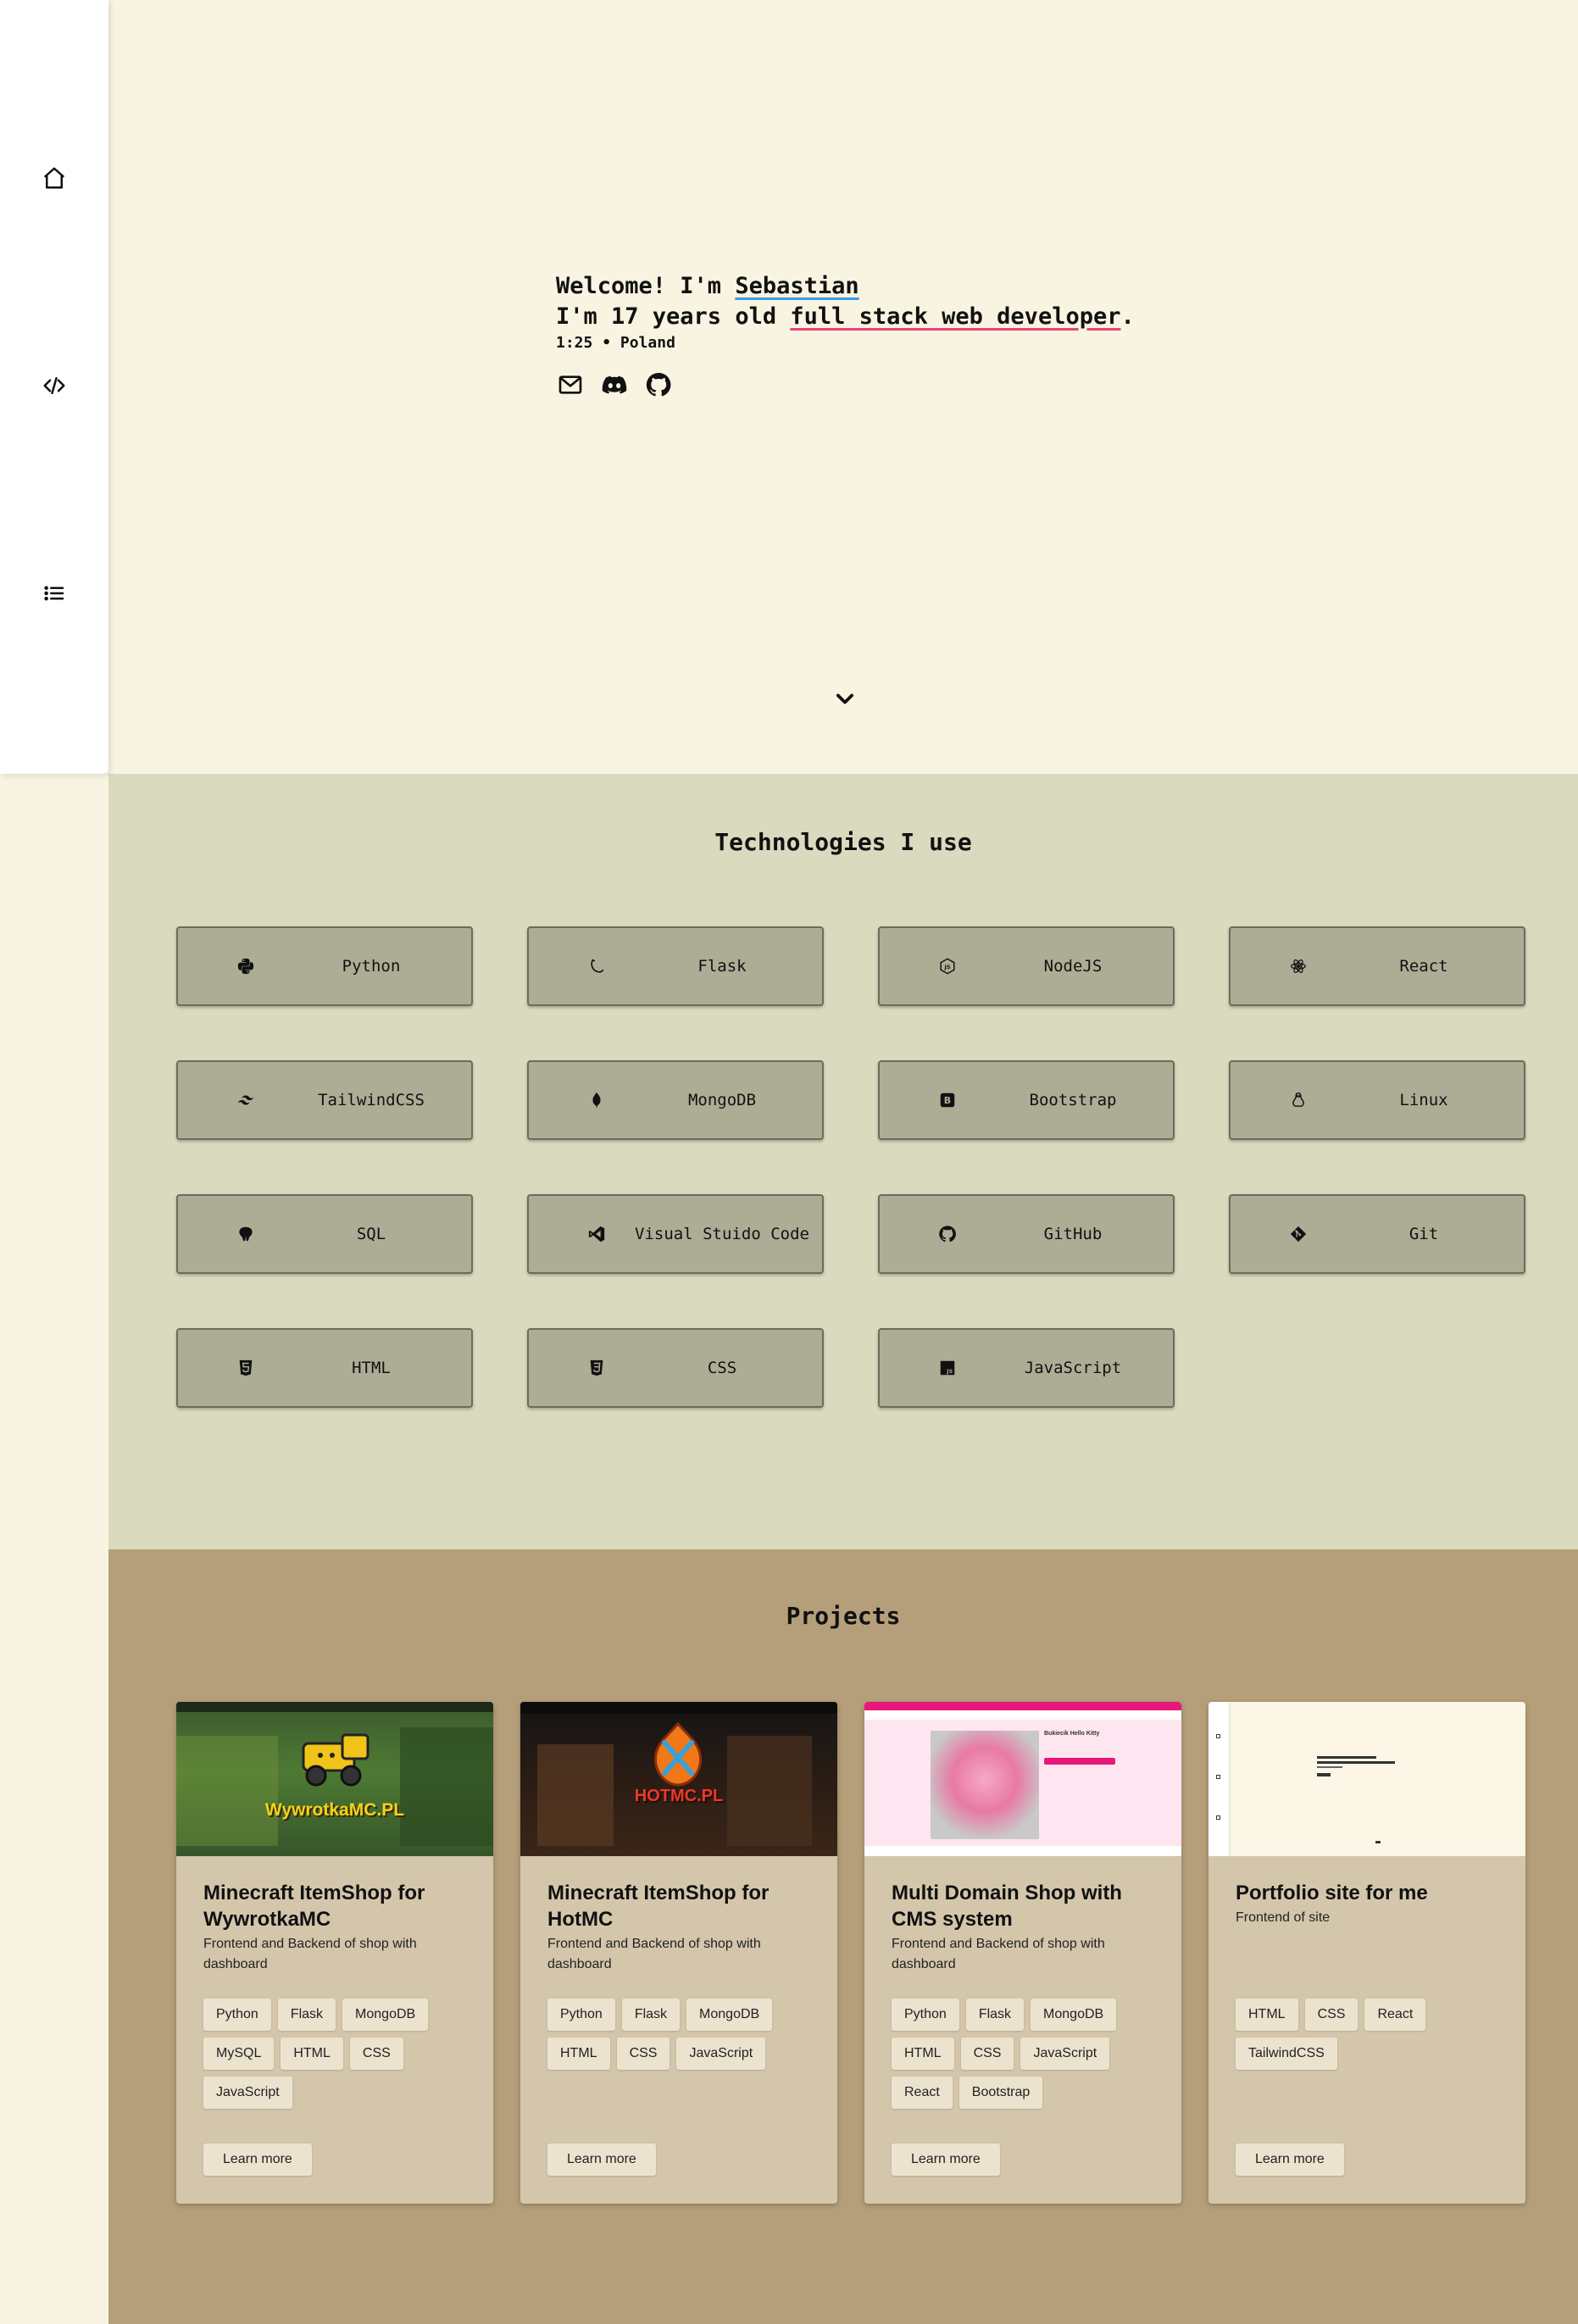 The width and height of the screenshot is (1578, 2324). I want to click on project-title: Portfolio site for me, so click(1332, 1893).